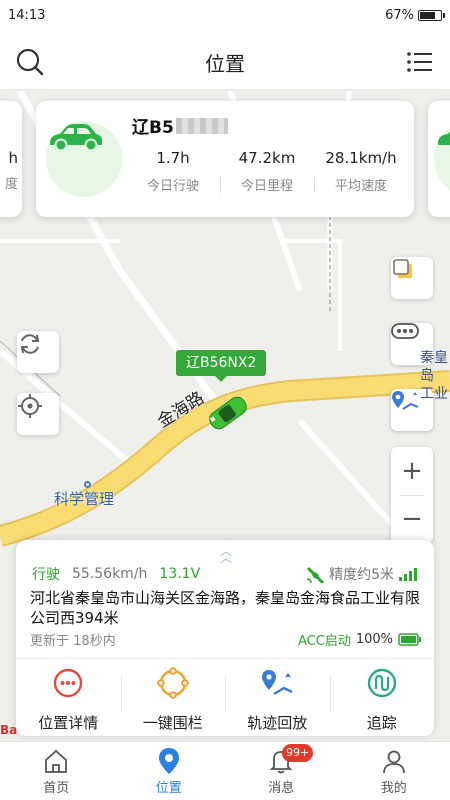  I want to click on tab-label: 首页, so click(56, 788).